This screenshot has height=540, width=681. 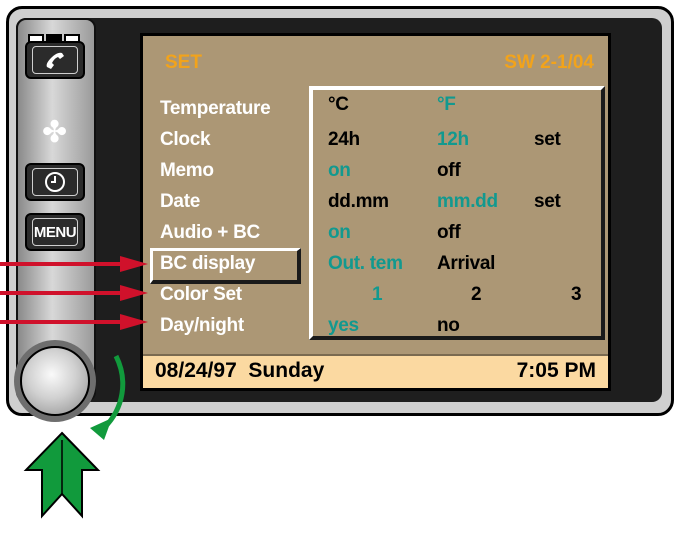 I want to click on green-rotate-arrow, so click(x=108, y=397).